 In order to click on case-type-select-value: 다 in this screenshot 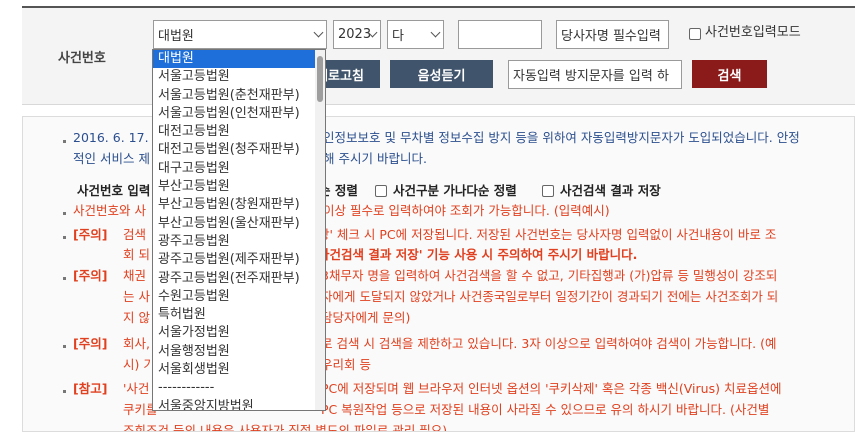, I will do `click(398, 36)`.